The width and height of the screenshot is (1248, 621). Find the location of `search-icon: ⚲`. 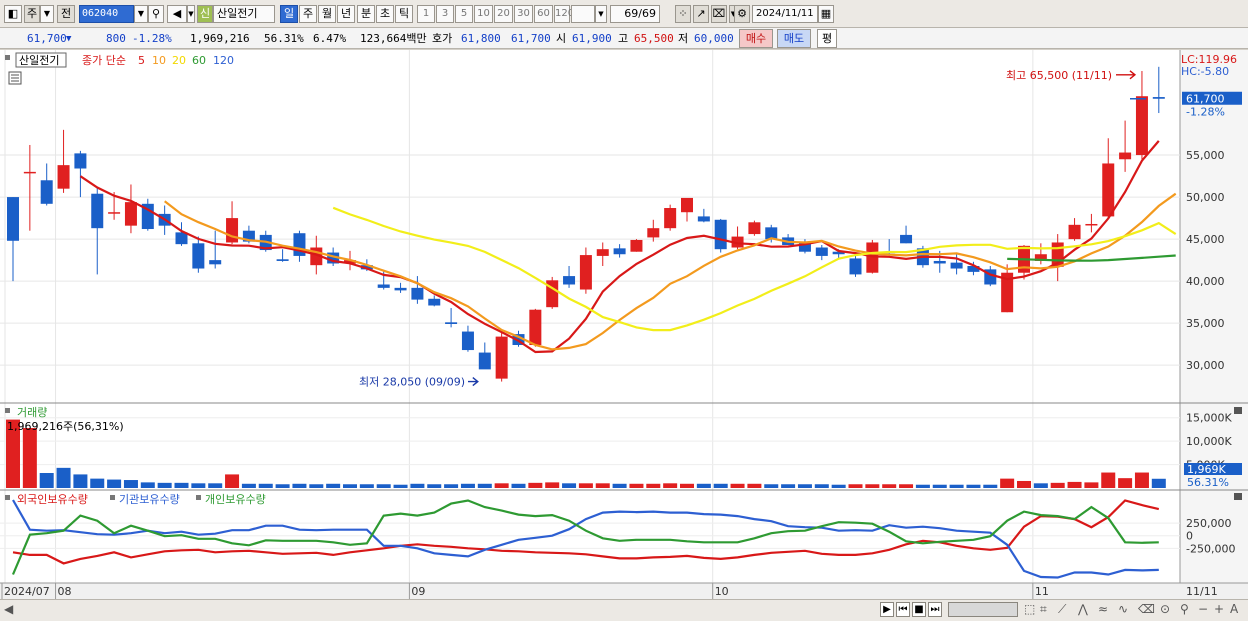

search-icon: ⚲ is located at coordinates (156, 14).